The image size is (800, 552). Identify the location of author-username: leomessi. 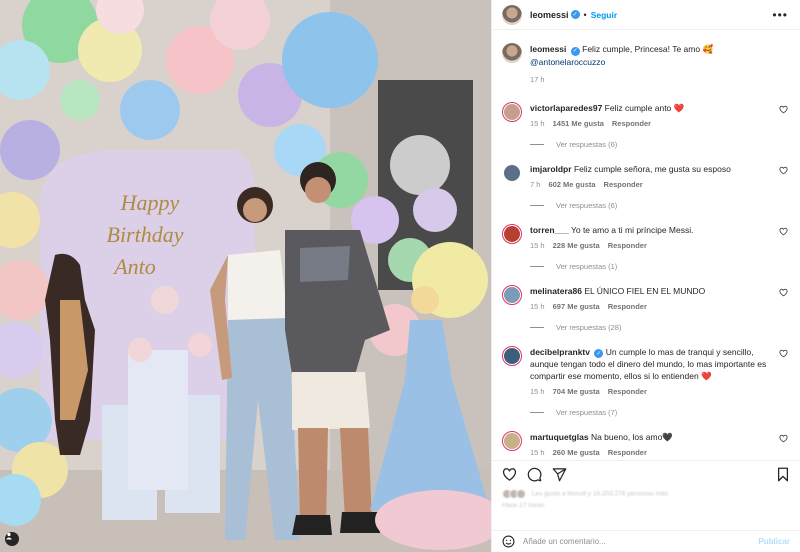
(549, 15).